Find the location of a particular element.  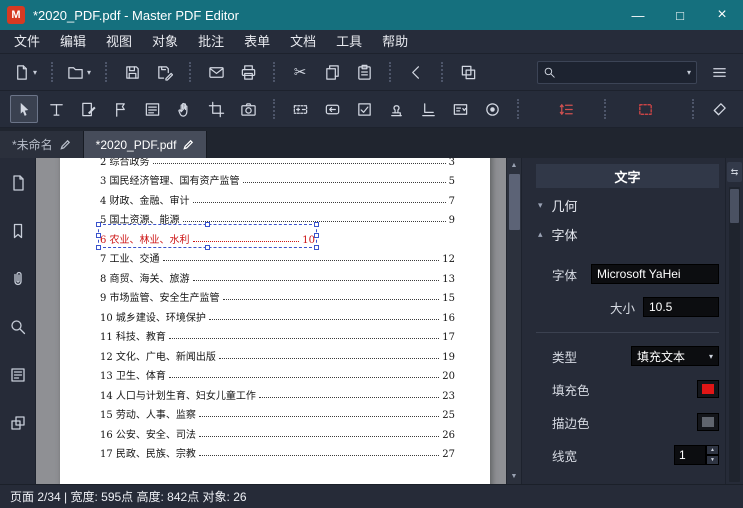

panel-collapse-button: ⇆ is located at coordinates (734, 172).